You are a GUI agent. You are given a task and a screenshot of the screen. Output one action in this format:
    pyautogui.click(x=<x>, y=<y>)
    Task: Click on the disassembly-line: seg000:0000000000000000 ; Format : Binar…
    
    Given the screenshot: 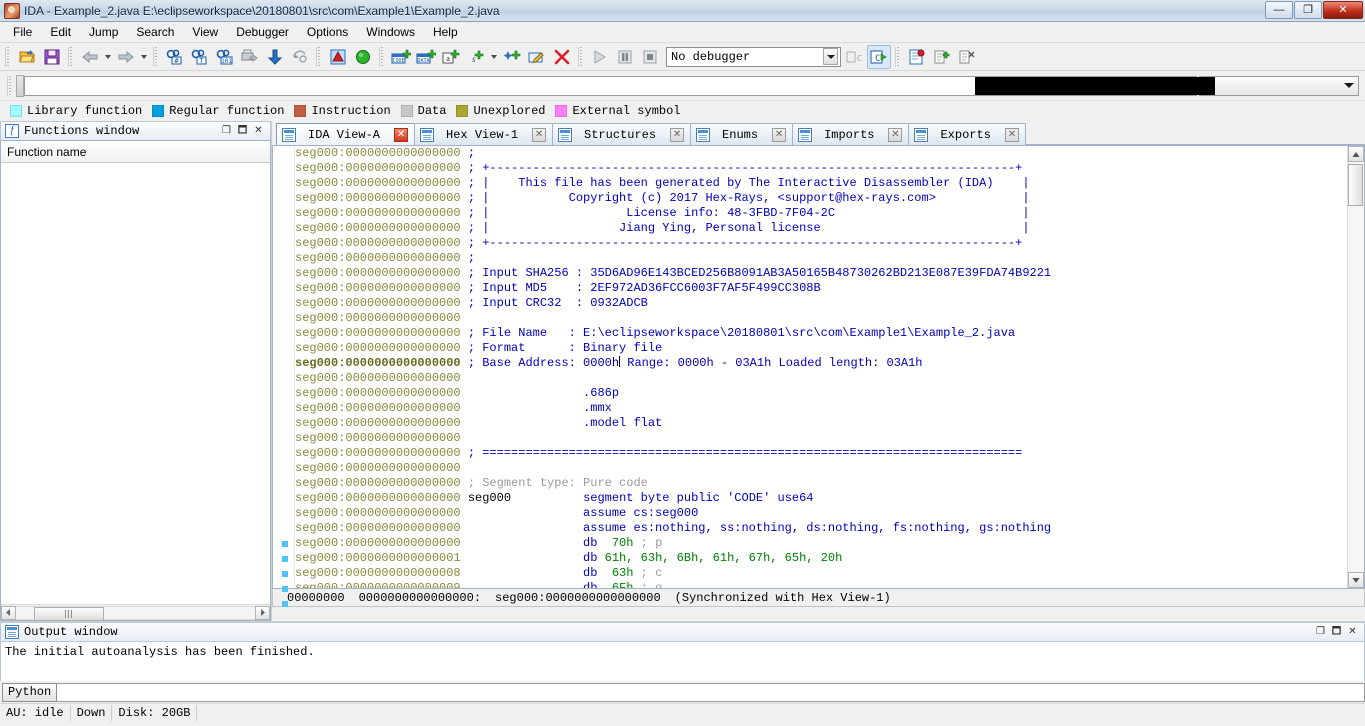 What is the action you would take?
    pyautogui.click(x=821, y=348)
    